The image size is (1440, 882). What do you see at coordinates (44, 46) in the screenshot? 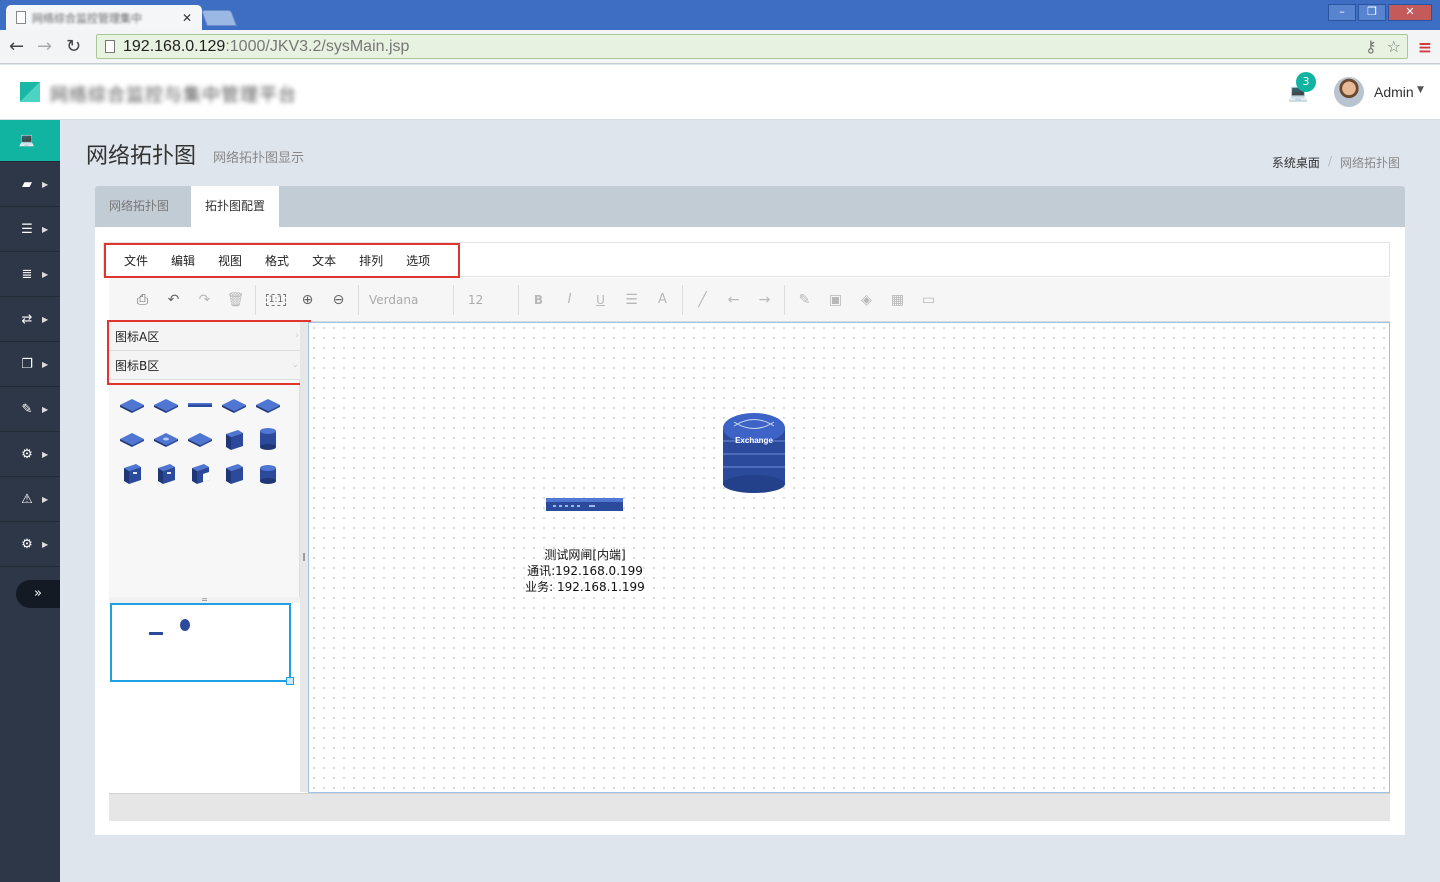
I see `forward-icon: →` at bounding box center [44, 46].